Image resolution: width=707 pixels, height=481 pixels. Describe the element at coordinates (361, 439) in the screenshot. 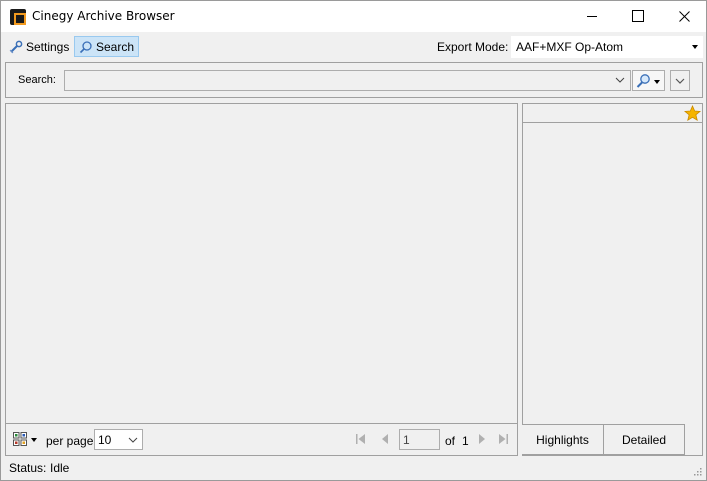

I see `first-page-icon` at that location.